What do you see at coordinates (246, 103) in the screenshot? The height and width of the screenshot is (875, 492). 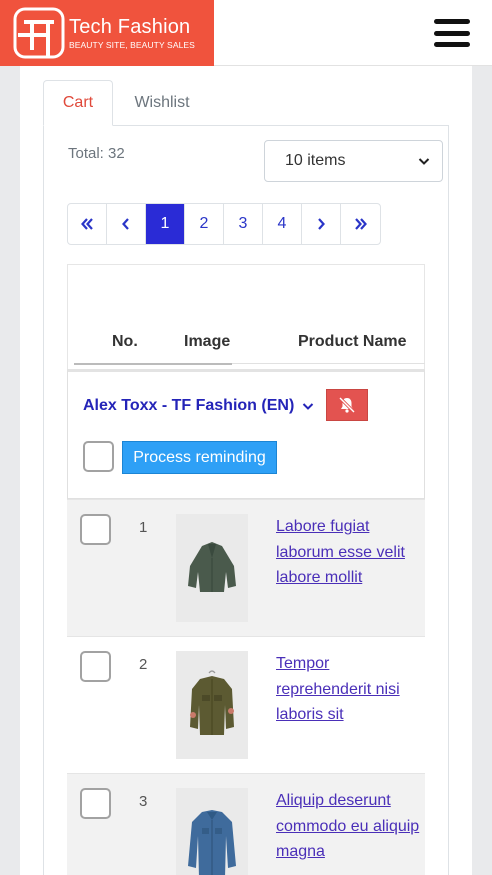 I see `tab-bar: Cart Wishlist` at bounding box center [246, 103].